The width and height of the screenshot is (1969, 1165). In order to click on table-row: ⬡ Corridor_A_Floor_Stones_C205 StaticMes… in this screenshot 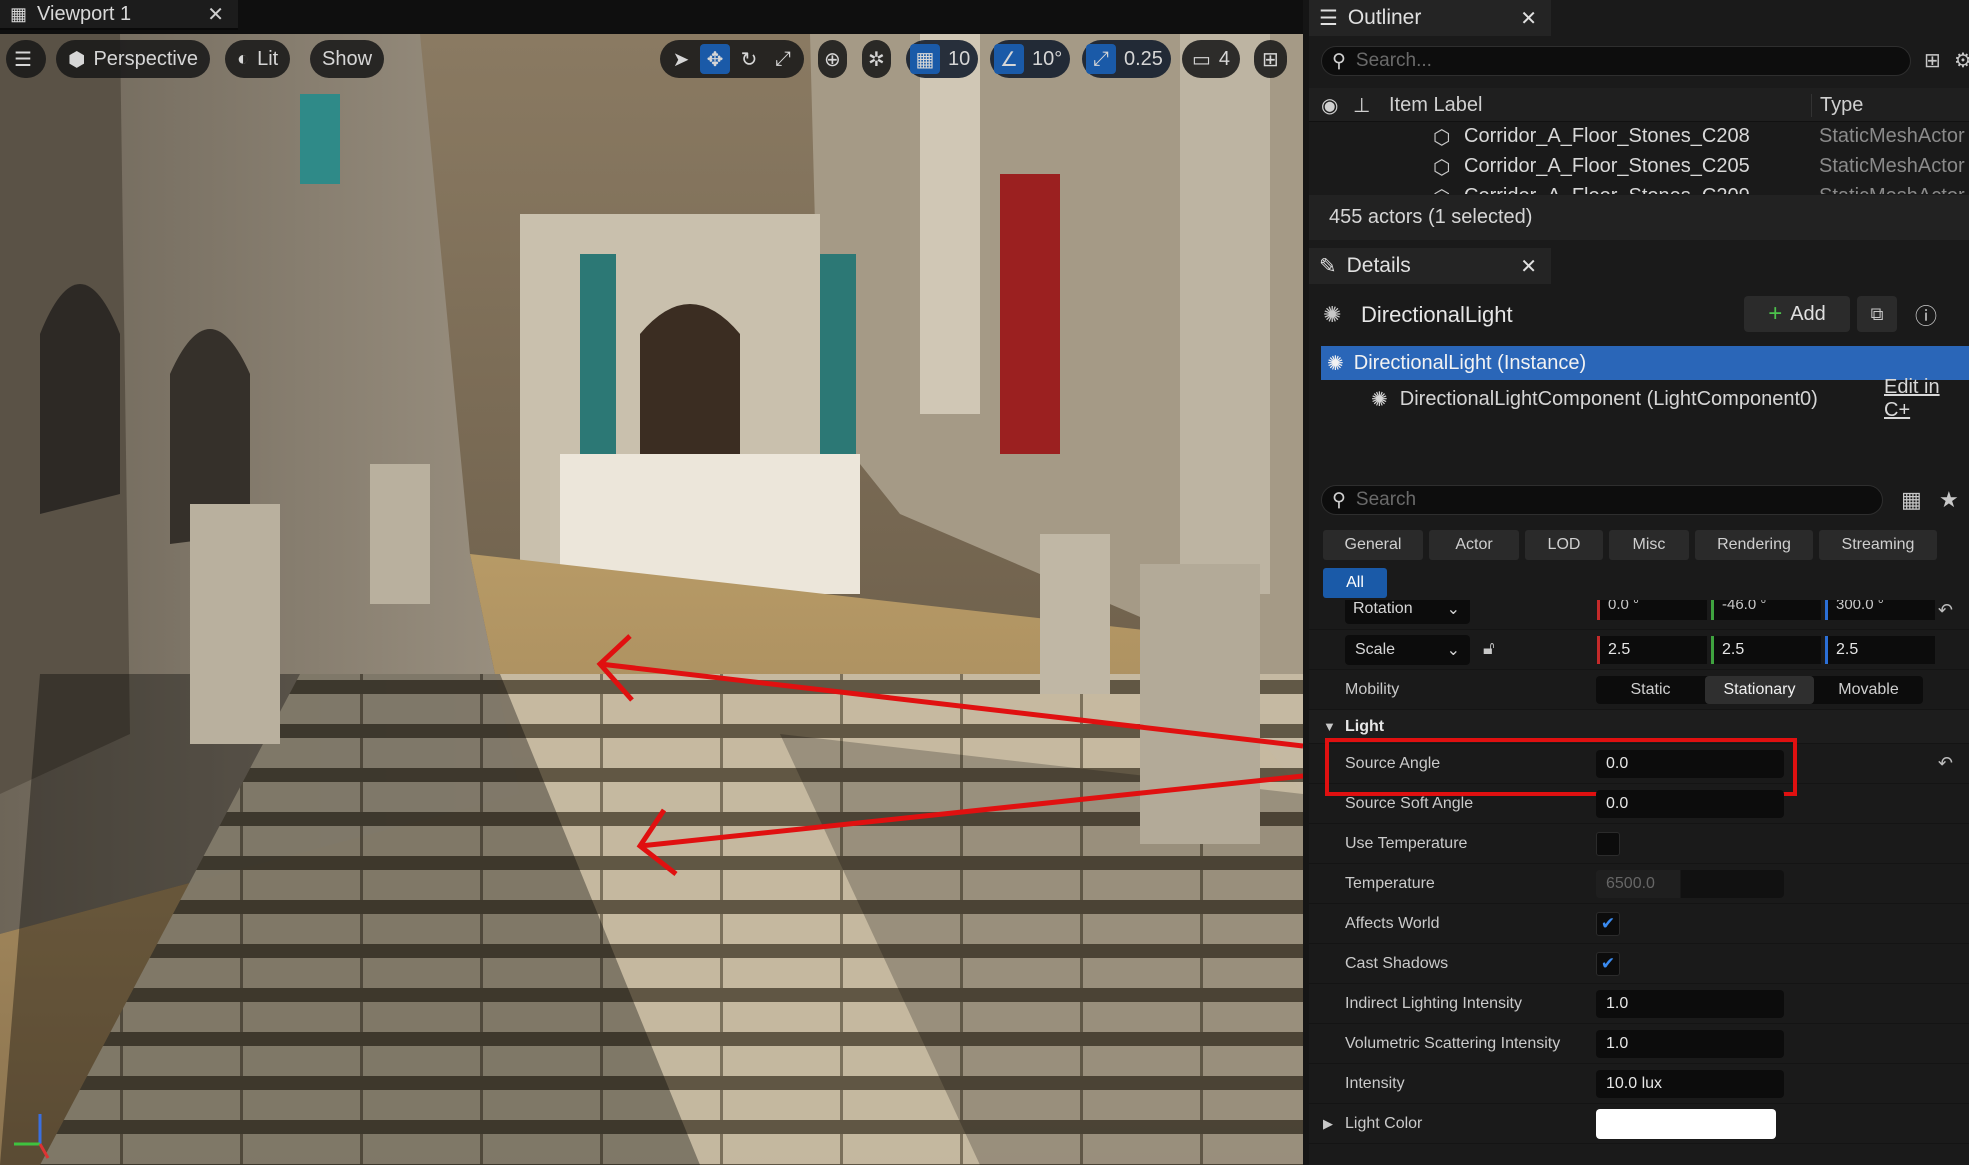, I will do `click(1639, 167)`.